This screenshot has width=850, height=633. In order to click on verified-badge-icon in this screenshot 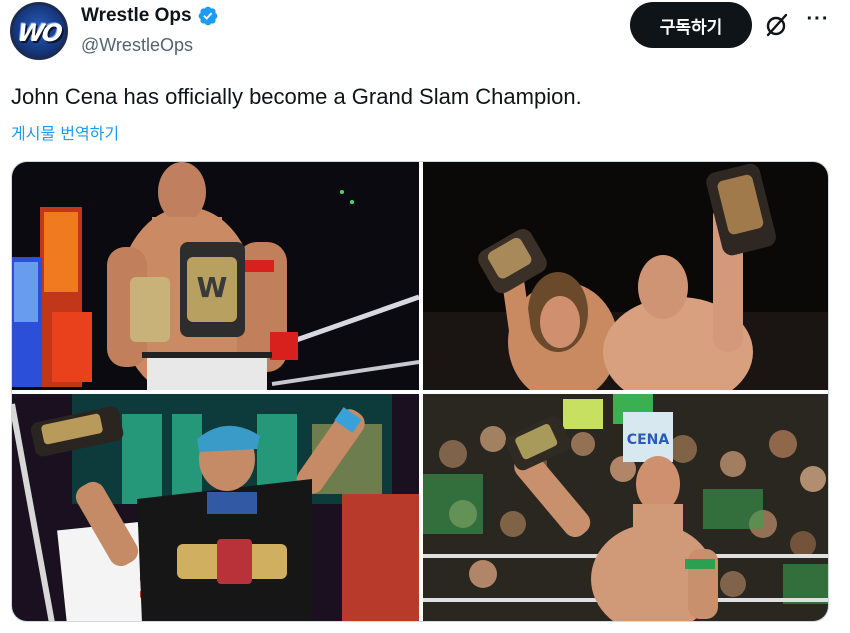, I will do `click(207, 16)`.